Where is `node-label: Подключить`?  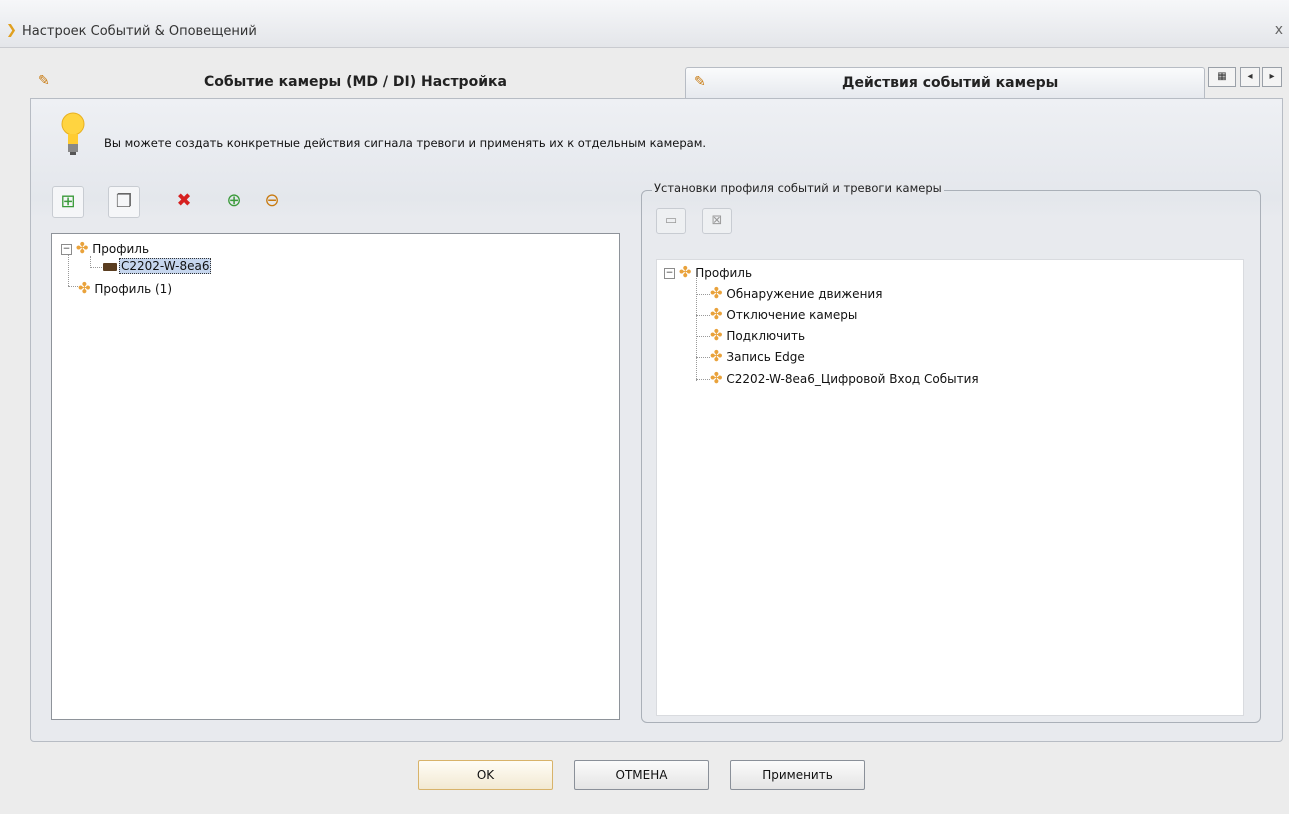 node-label: Подключить is located at coordinates (766, 336).